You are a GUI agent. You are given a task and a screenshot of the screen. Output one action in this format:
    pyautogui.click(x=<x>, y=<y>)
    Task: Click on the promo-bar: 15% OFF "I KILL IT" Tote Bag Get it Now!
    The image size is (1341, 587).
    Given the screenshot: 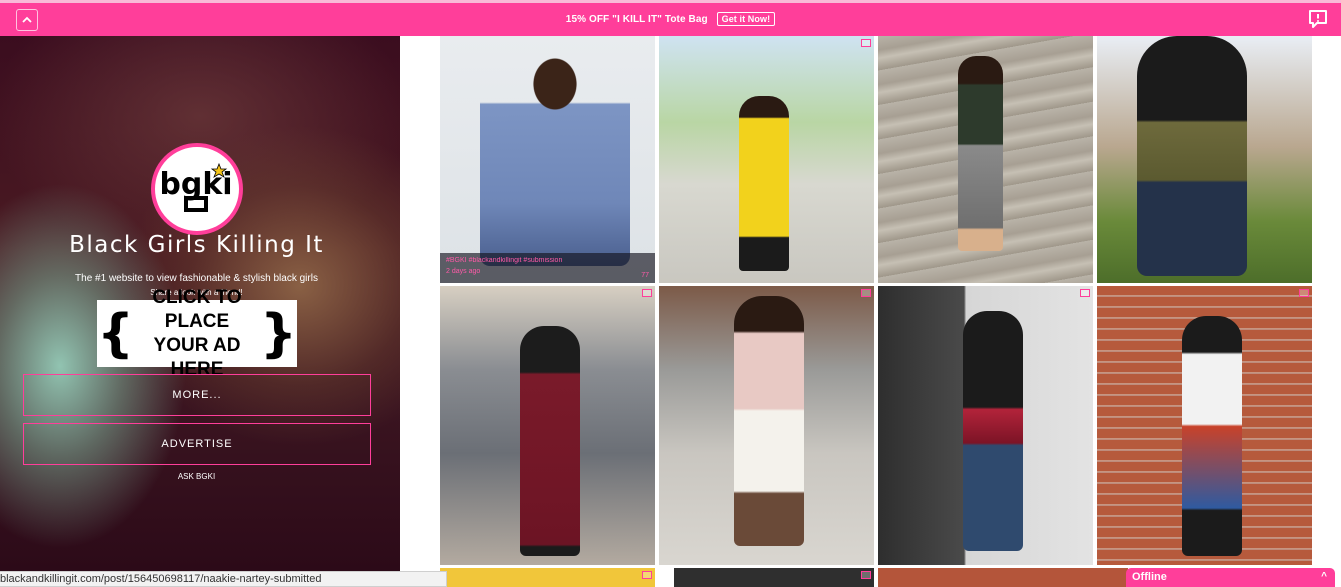 What is the action you would take?
    pyautogui.click(x=670, y=18)
    